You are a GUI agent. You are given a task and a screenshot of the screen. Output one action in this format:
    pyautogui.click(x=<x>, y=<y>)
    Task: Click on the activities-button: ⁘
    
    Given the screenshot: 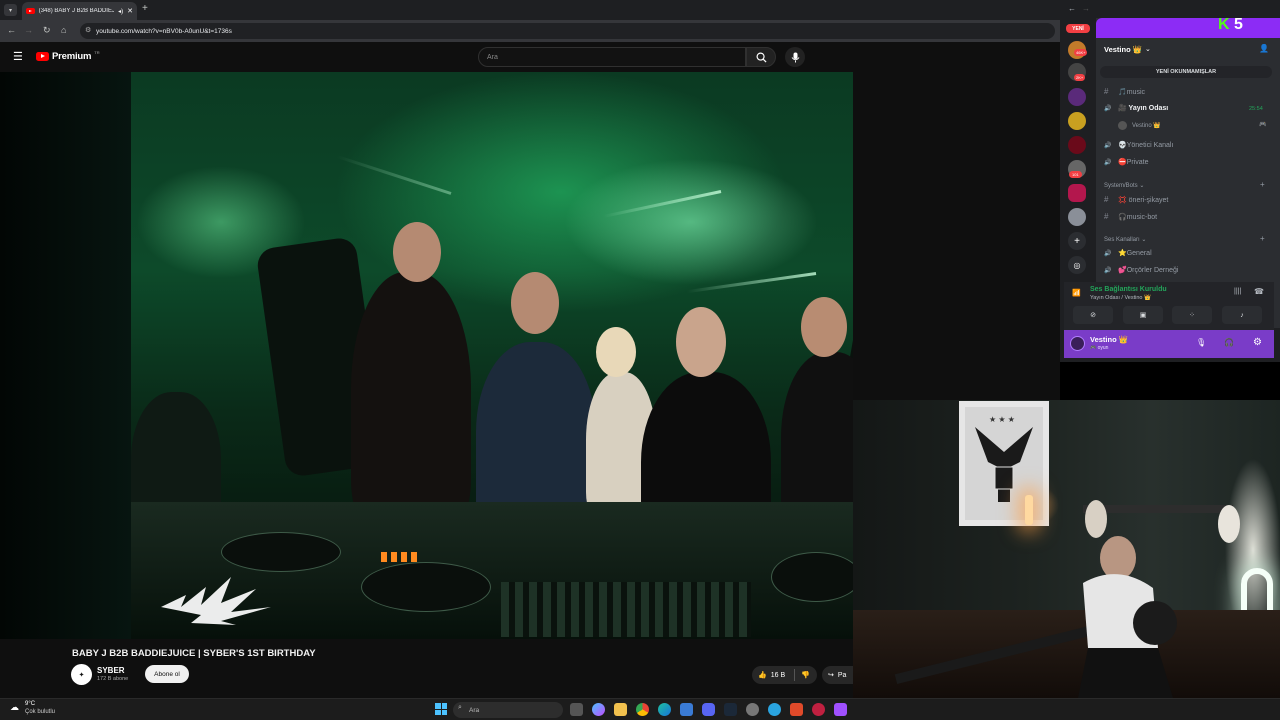 What is the action you would take?
    pyautogui.click(x=1192, y=315)
    